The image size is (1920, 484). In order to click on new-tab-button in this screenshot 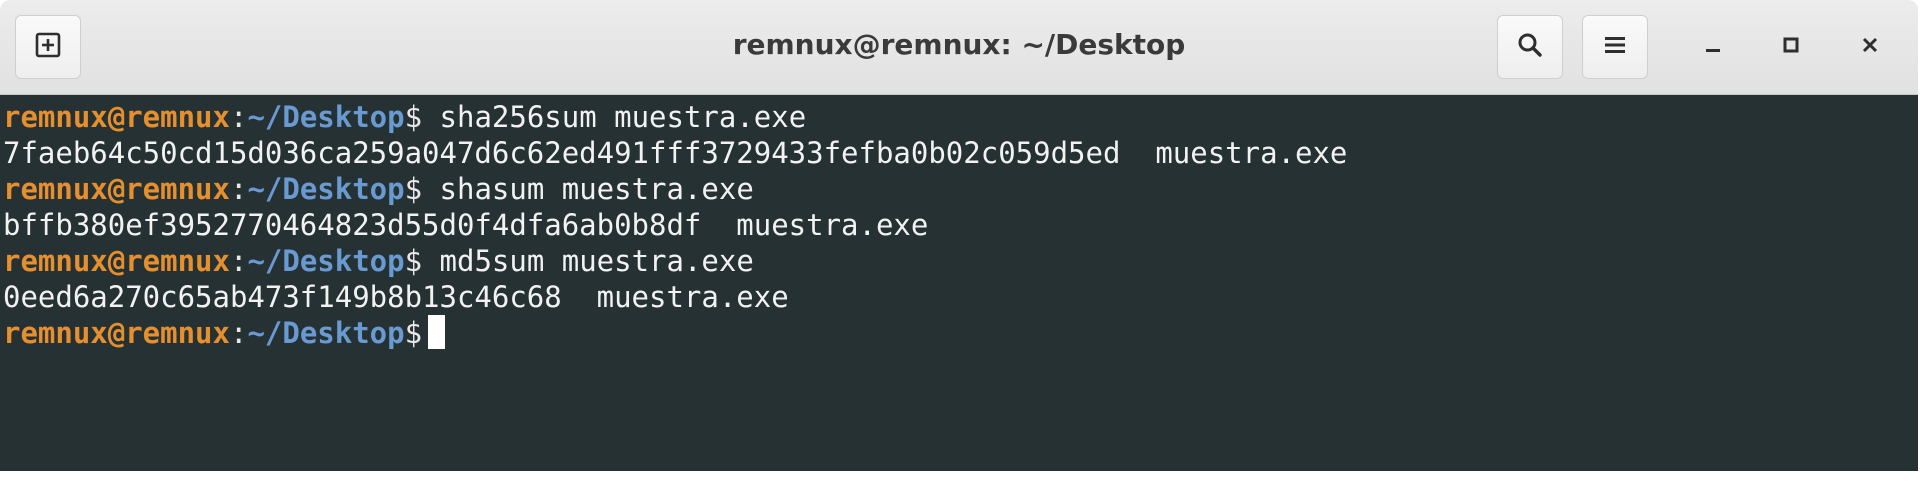, I will do `click(48, 47)`.